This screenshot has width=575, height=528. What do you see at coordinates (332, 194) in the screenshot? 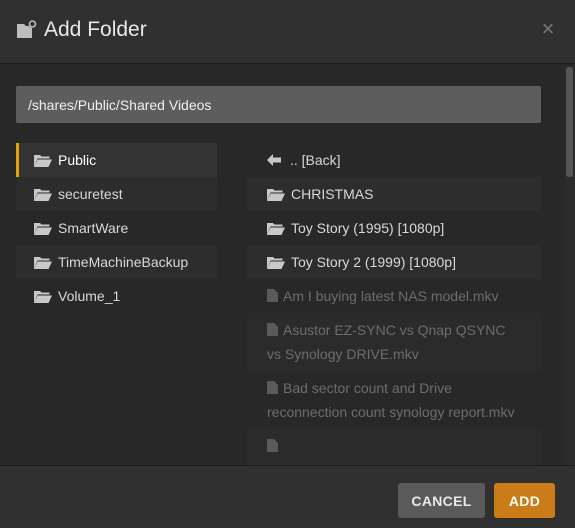
I see `folder-label: CHRISTMAS` at bounding box center [332, 194].